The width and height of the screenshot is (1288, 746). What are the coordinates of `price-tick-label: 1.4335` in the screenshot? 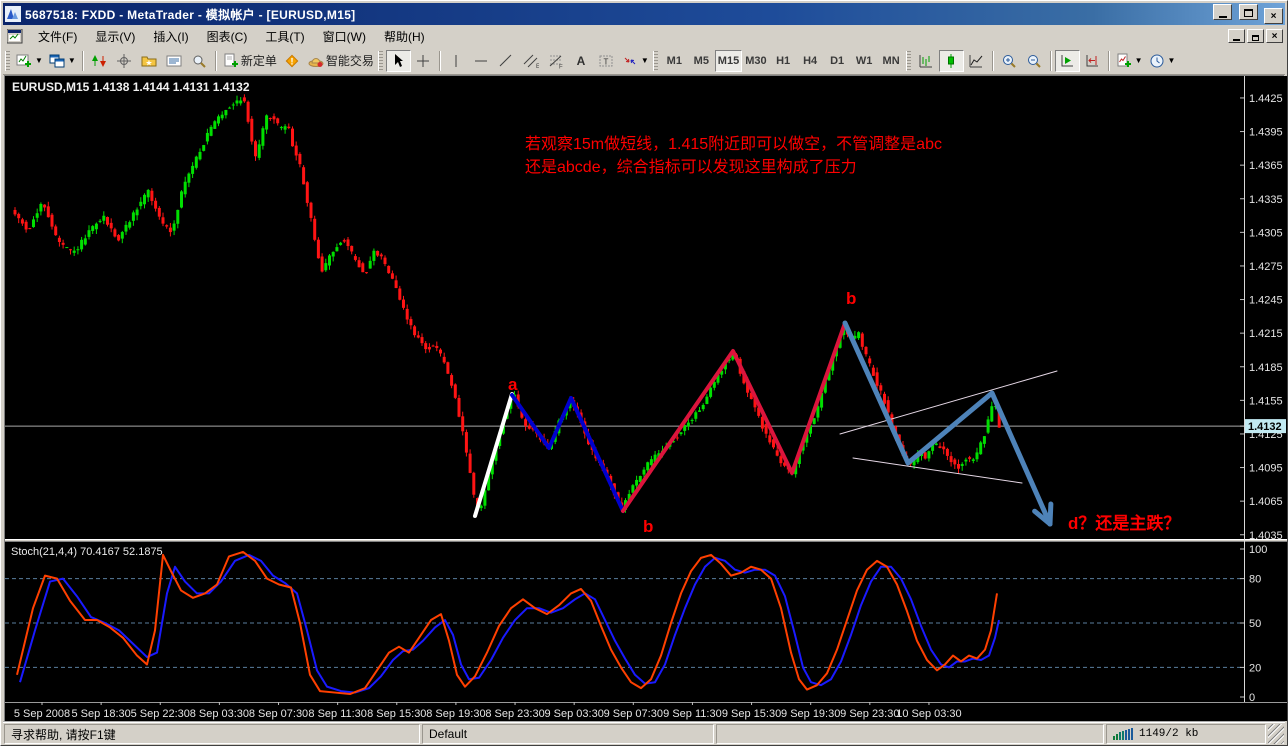 It's located at (1266, 200).